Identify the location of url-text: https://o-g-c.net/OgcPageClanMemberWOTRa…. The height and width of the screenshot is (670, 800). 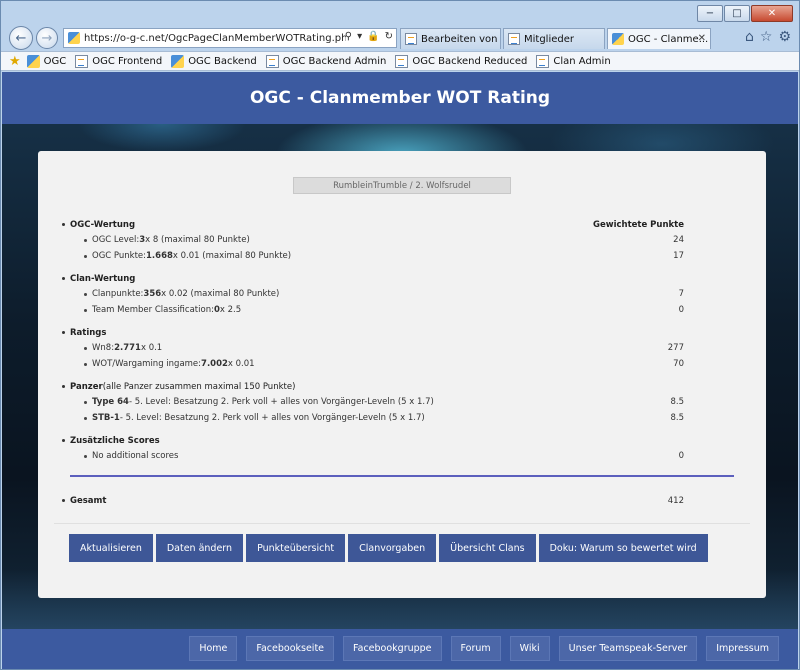
(215, 38).